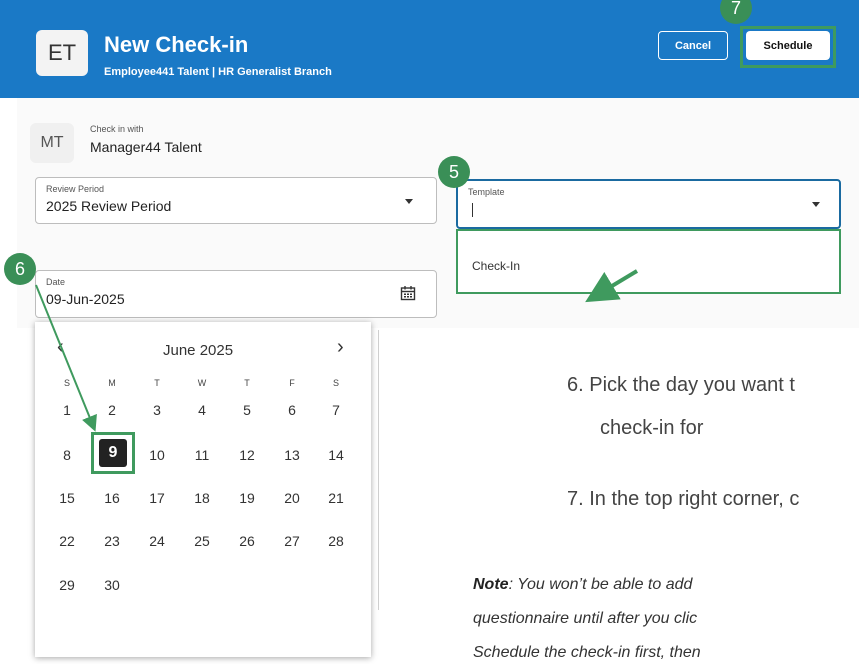  I want to click on arrow-to-template-option, so click(612, 286).